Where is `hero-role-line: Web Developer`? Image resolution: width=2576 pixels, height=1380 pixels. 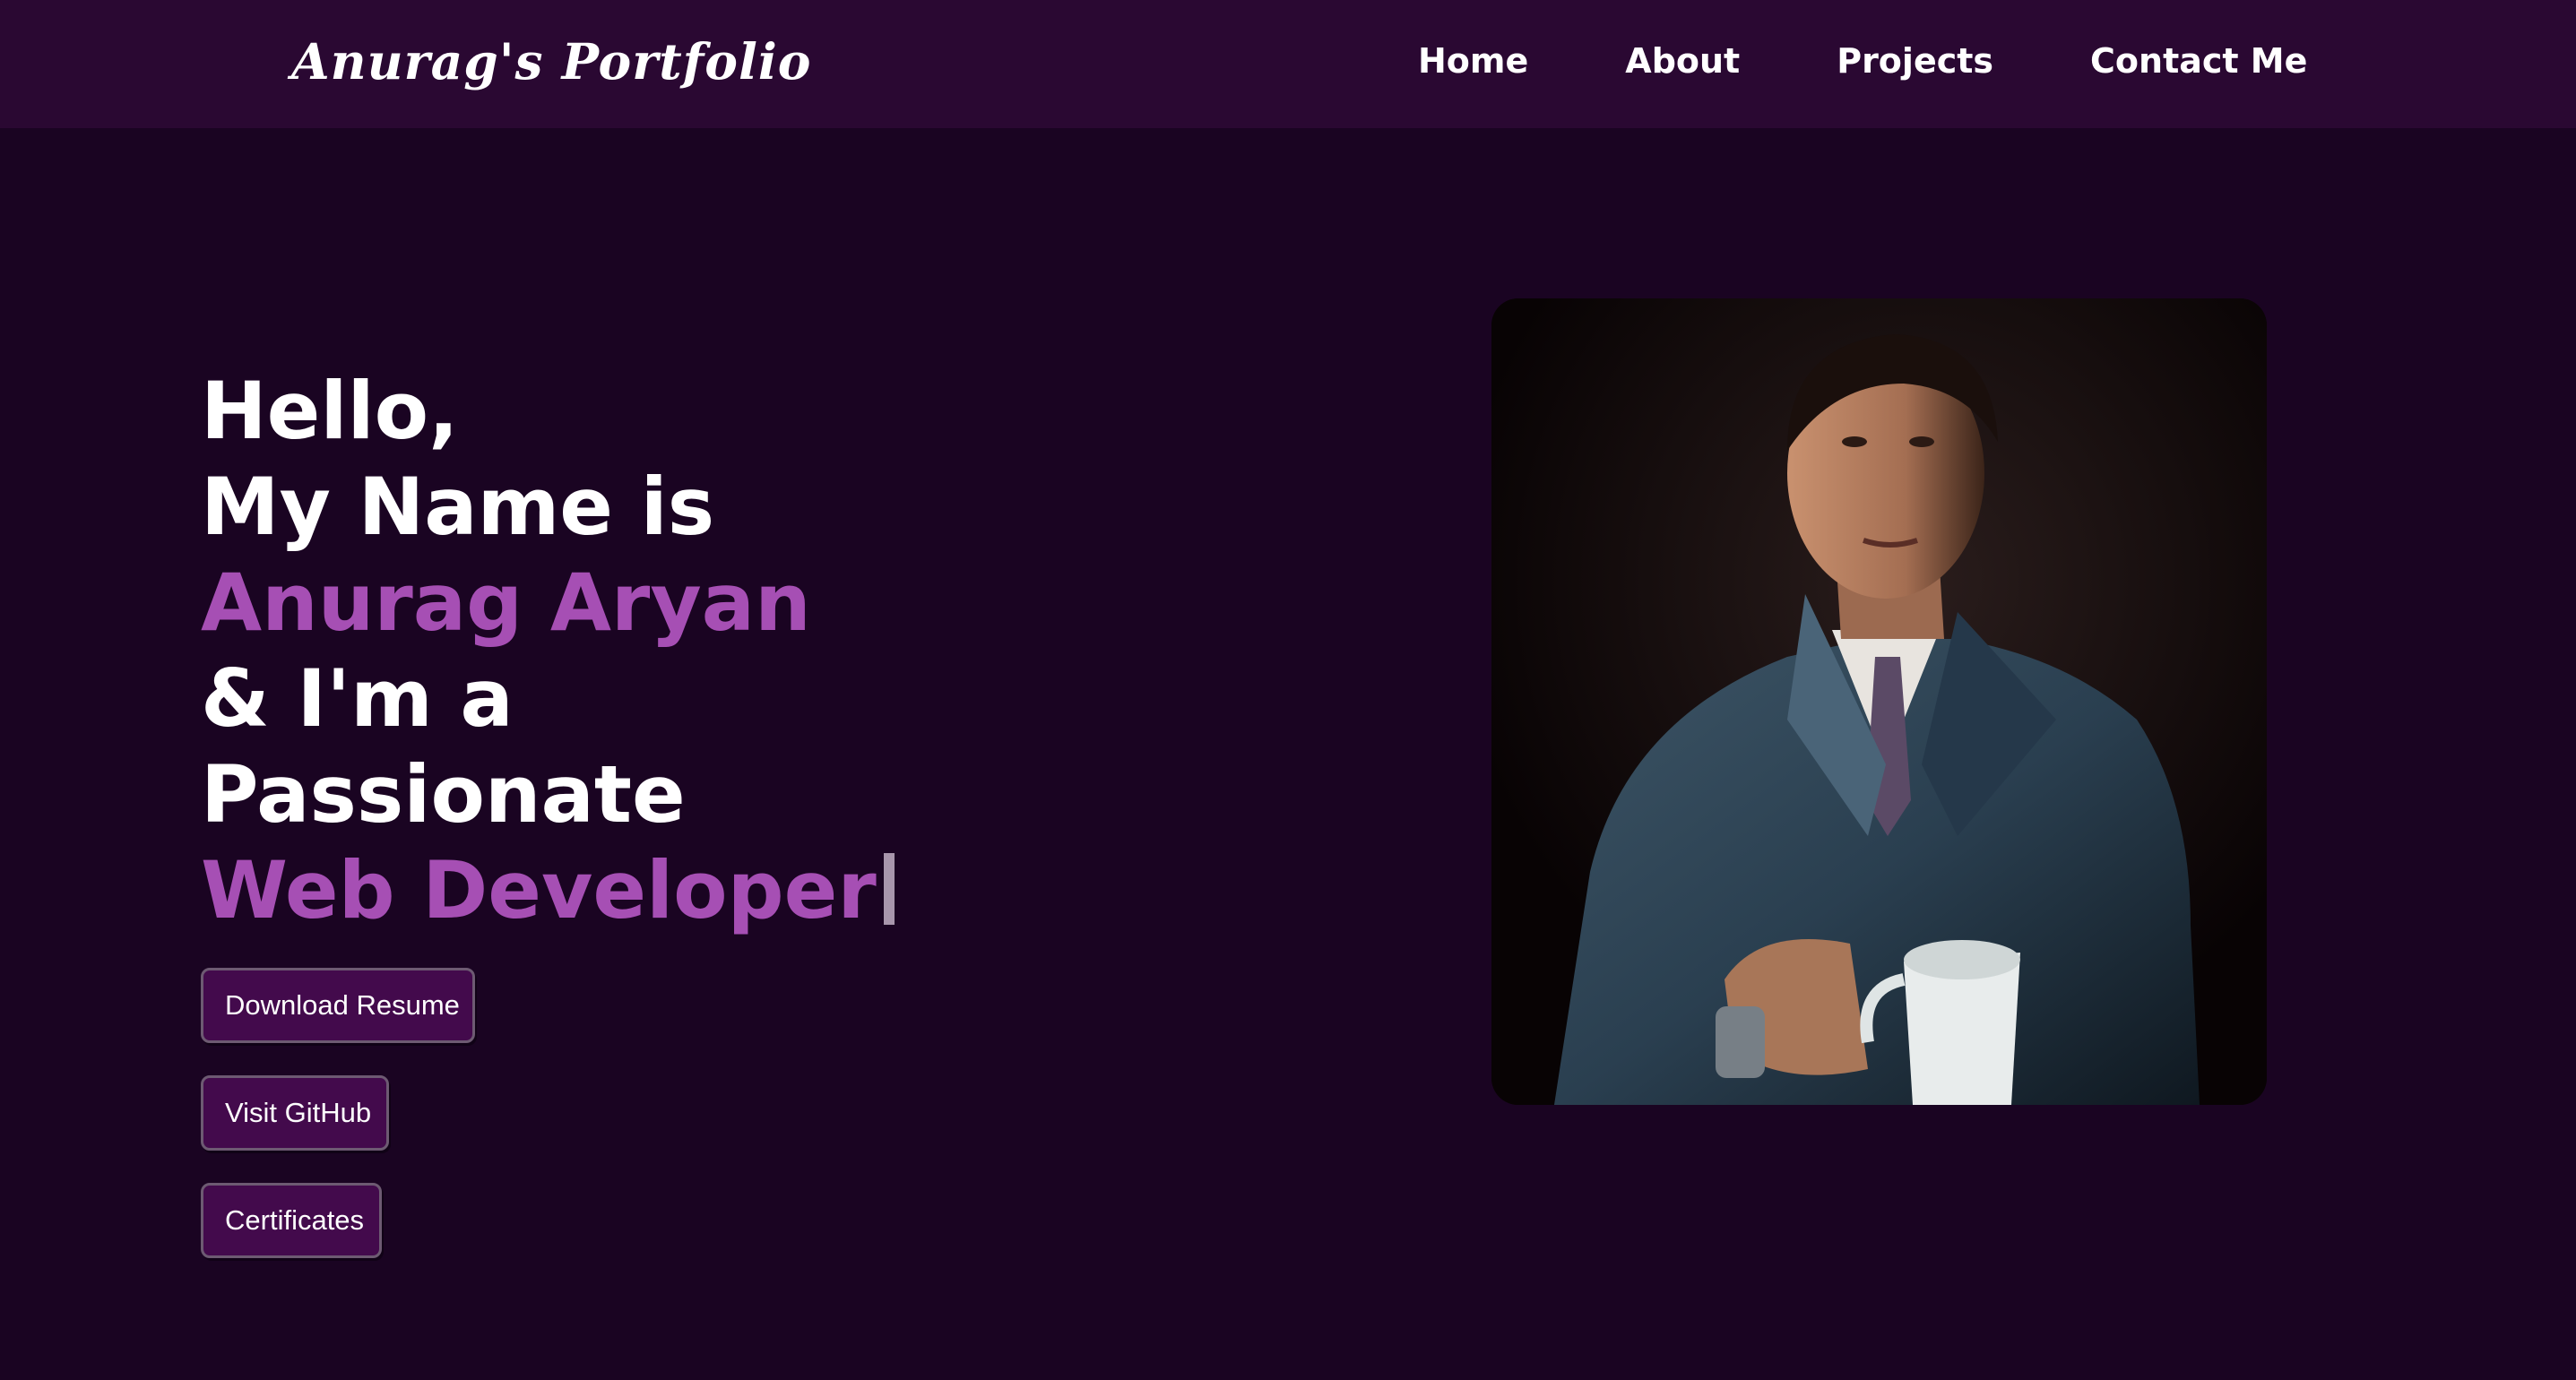
hero-role-line: Web Developer is located at coordinates (548, 890).